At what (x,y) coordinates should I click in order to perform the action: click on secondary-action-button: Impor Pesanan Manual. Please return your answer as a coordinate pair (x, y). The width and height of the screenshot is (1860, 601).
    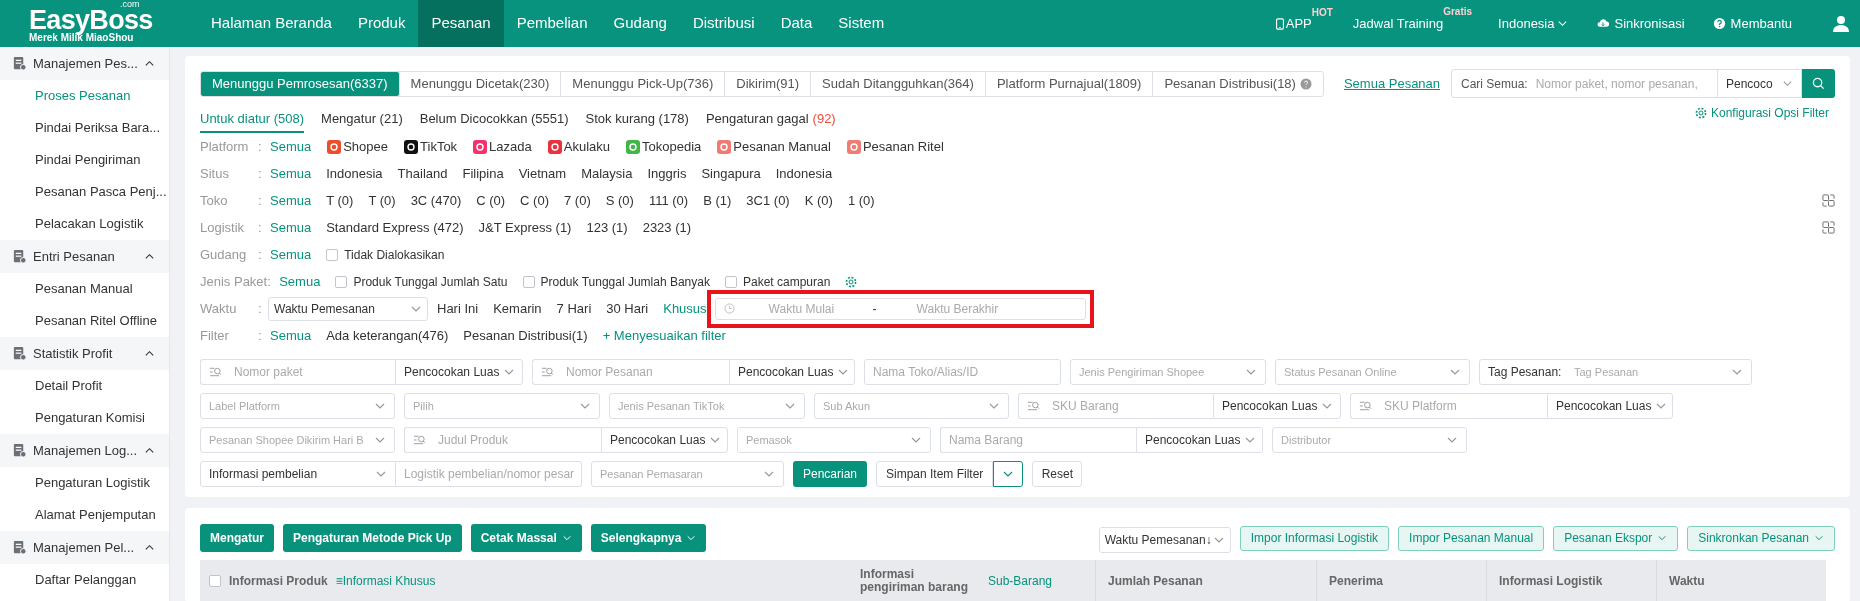
    Looking at the image, I should click on (1471, 538).